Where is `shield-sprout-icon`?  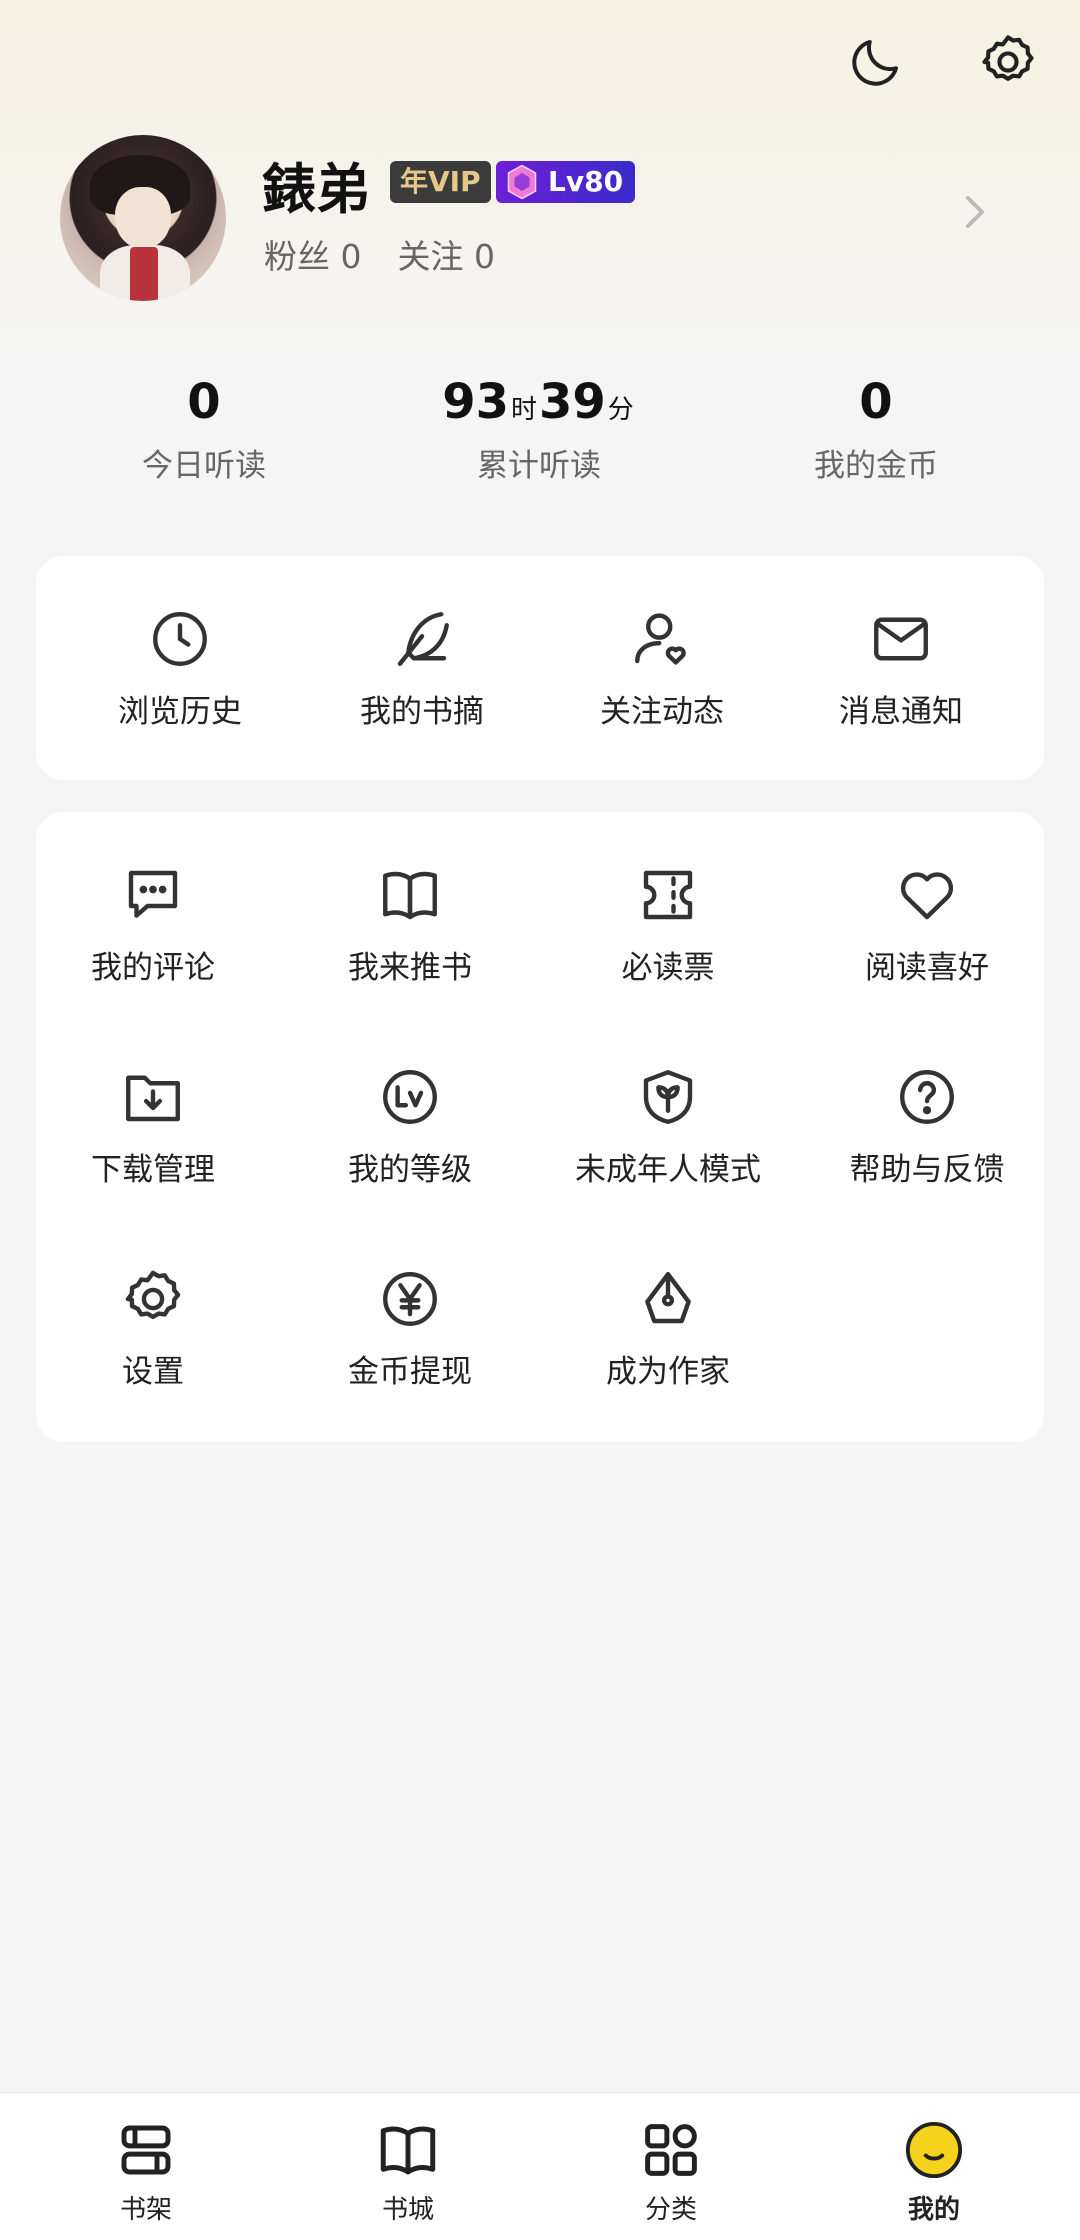 shield-sprout-icon is located at coordinates (668, 1097).